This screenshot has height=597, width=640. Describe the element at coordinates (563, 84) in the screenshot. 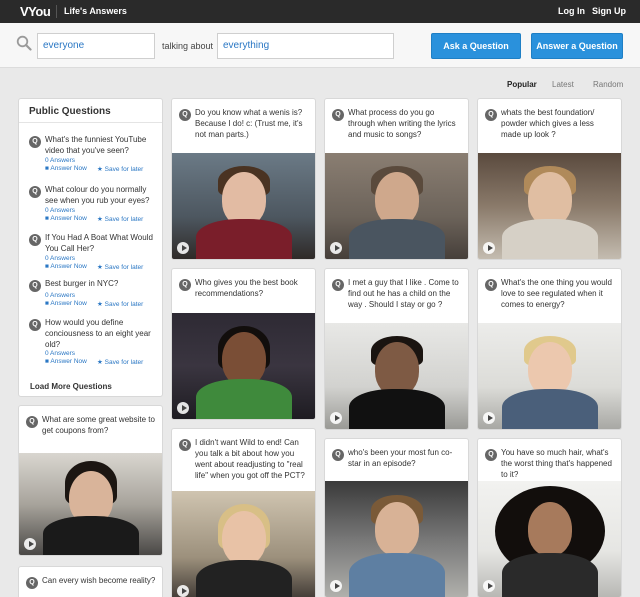

I see `sort-latest: Latest` at that location.